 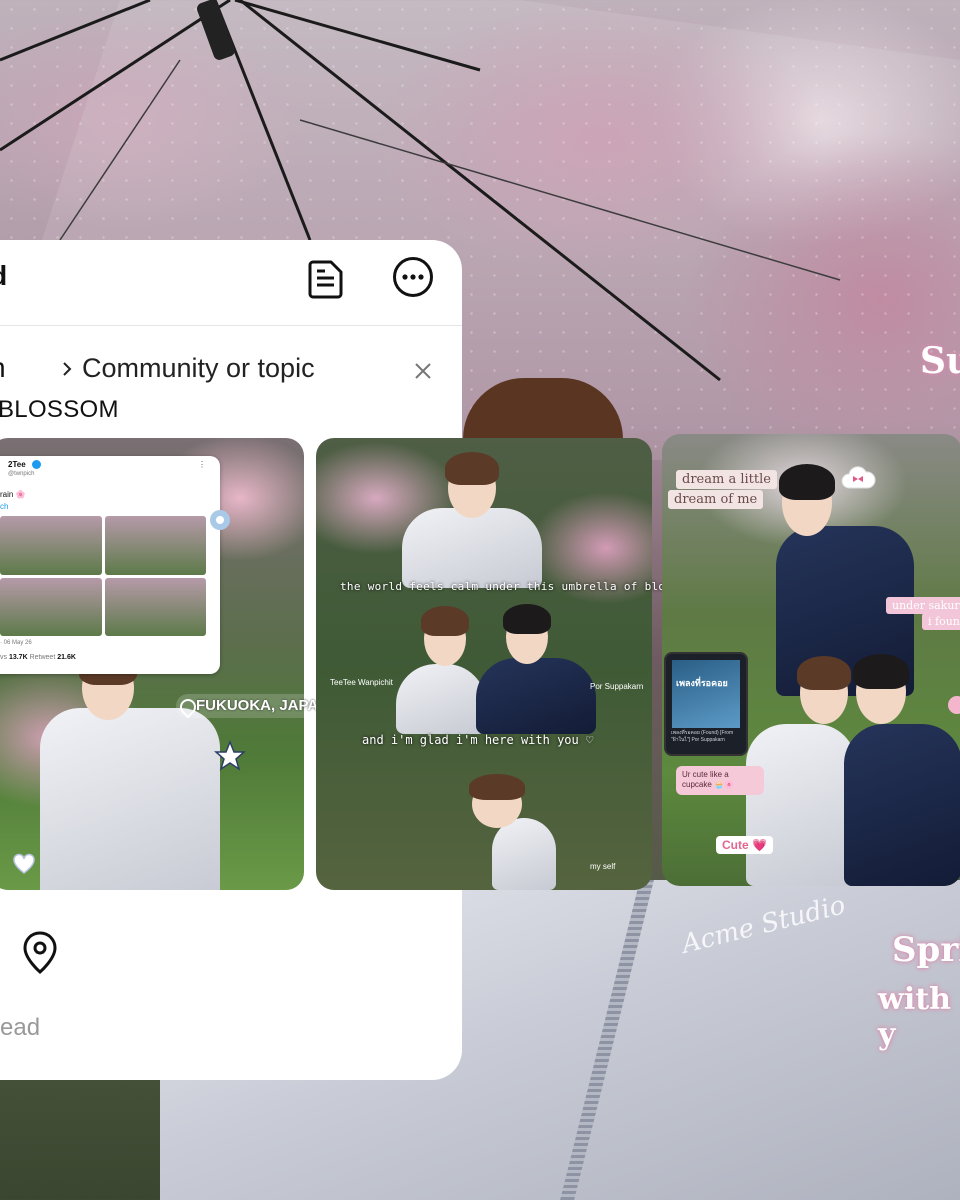 What do you see at coordinates (231, 283) in the screenshot?
I see `panel-header: ead` at bounding box center [231, 283].